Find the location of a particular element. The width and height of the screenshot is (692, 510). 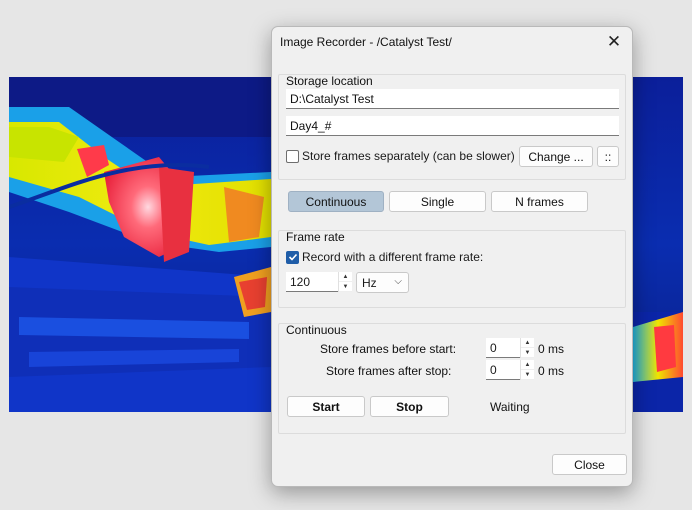

frames-after-stop-label: Store frames after stop: is located at coordinates (389, 371).